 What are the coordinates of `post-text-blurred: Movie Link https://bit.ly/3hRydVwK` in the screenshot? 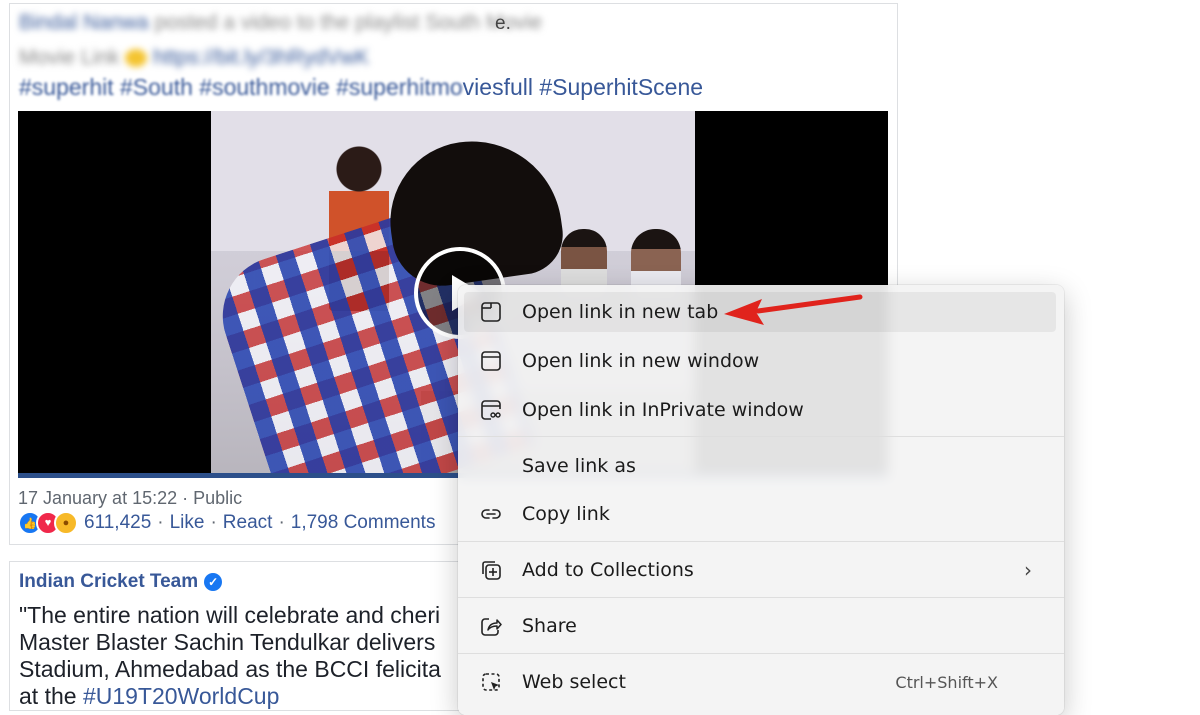 It's located at (194, 58).